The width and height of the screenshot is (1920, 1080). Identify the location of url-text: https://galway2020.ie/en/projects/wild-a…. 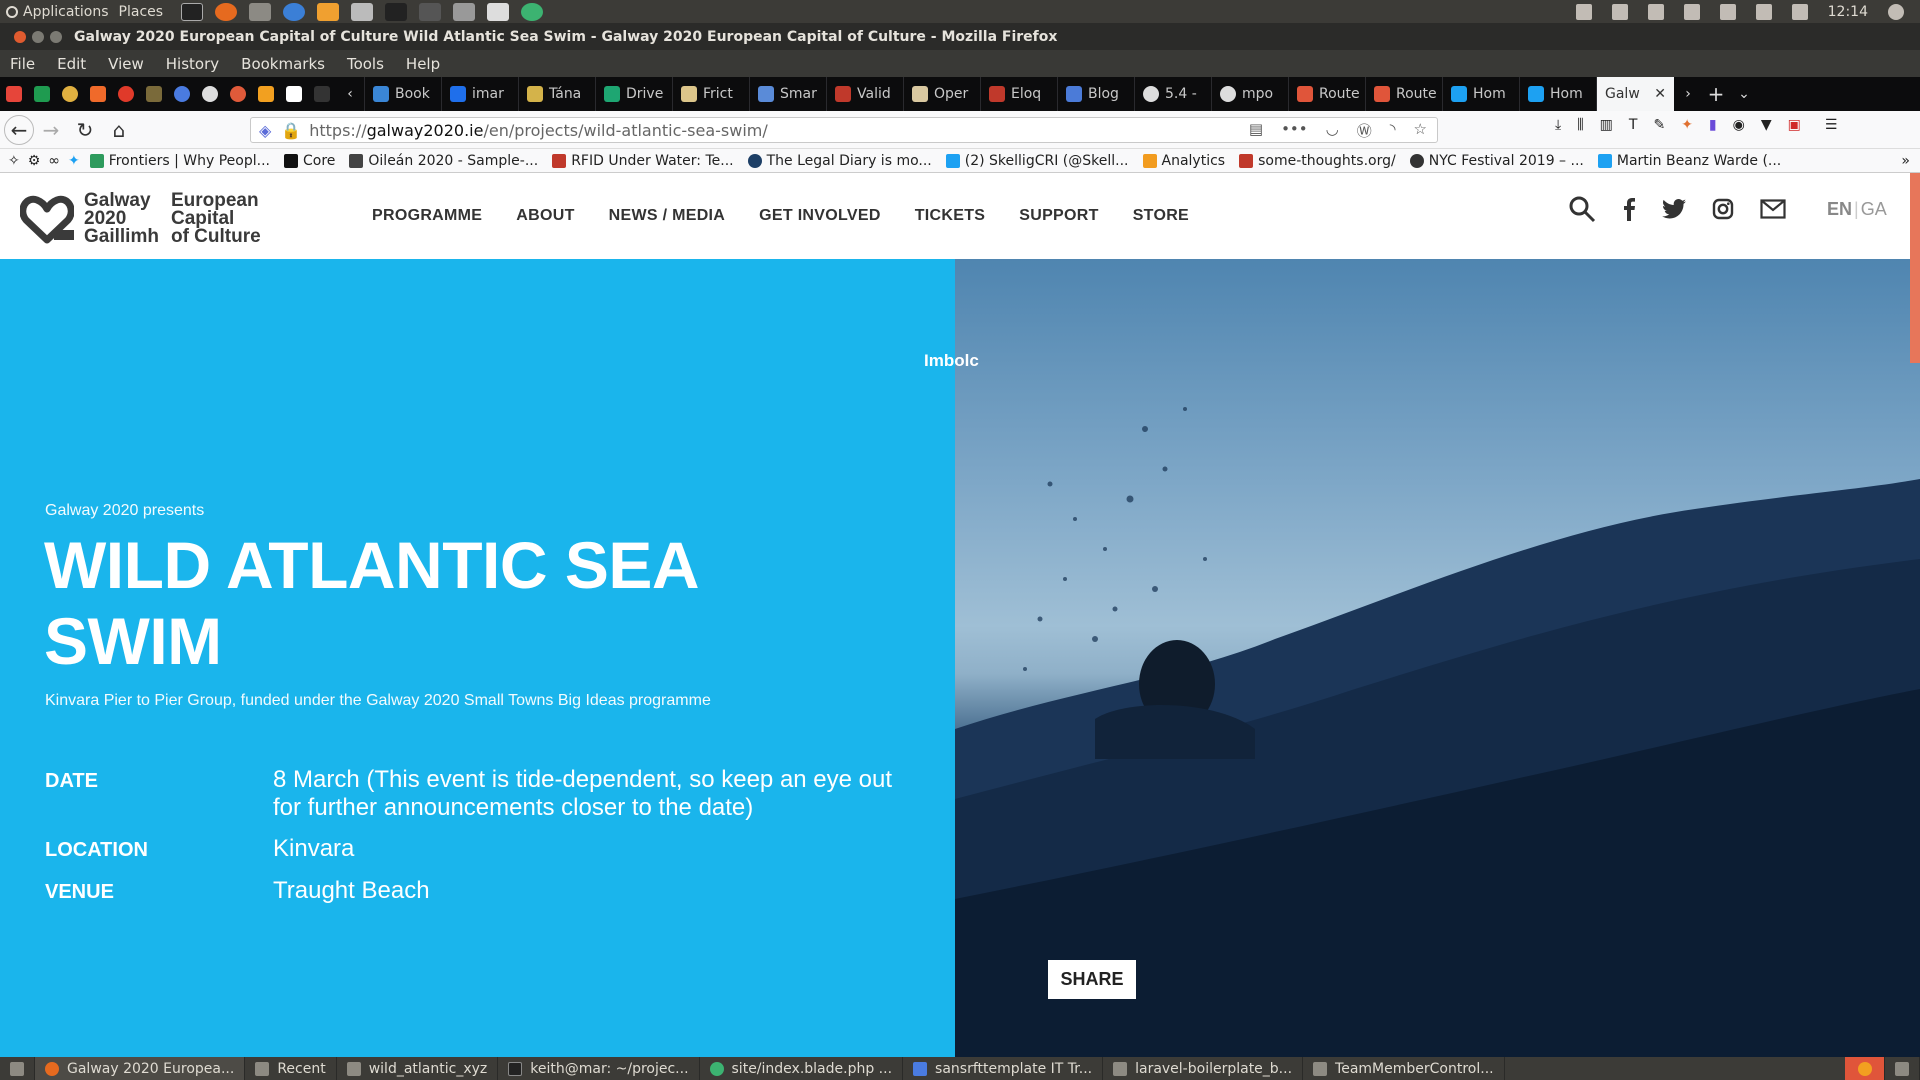
(538, 130).